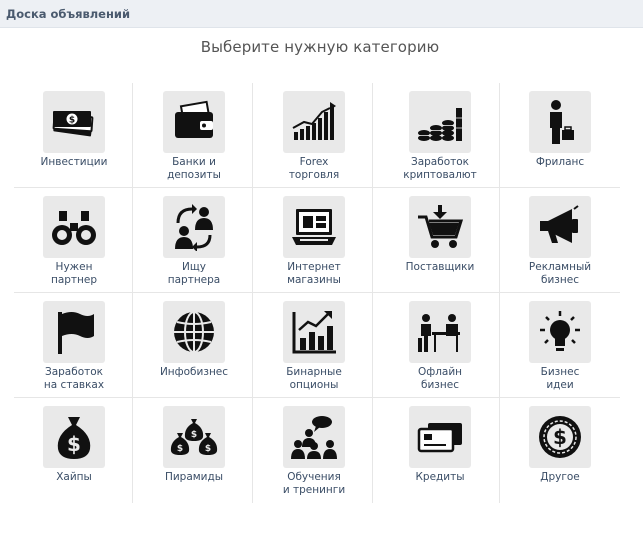 This screenshot has width=643, height=544. I want to click on category-offline-business: Офлайн бизнес, so click(440, 345).